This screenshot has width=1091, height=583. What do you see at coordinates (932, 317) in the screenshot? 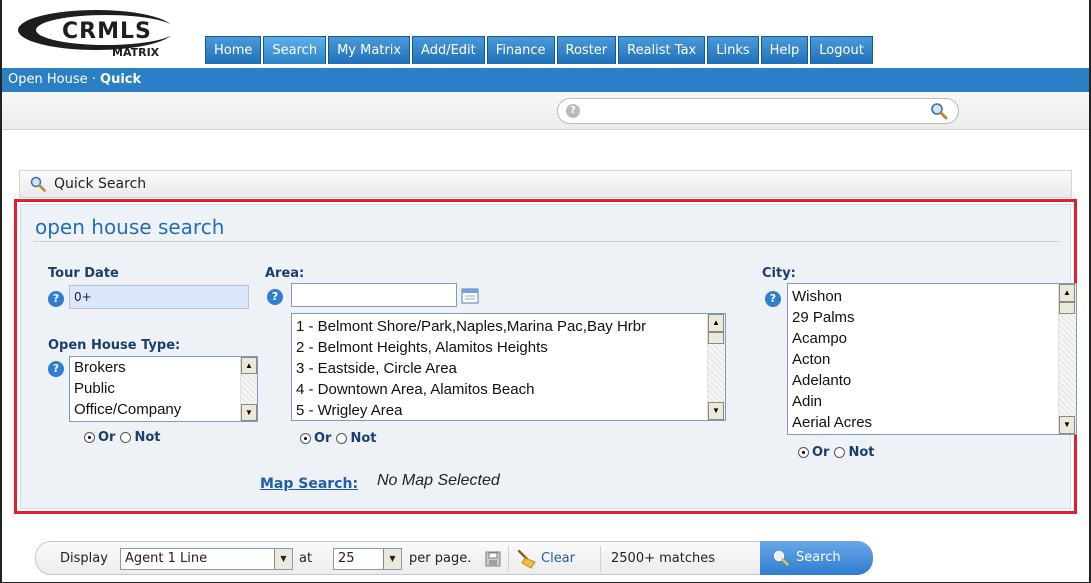
I see `list-option: 29 Palms` at bounding box center [932, 317].